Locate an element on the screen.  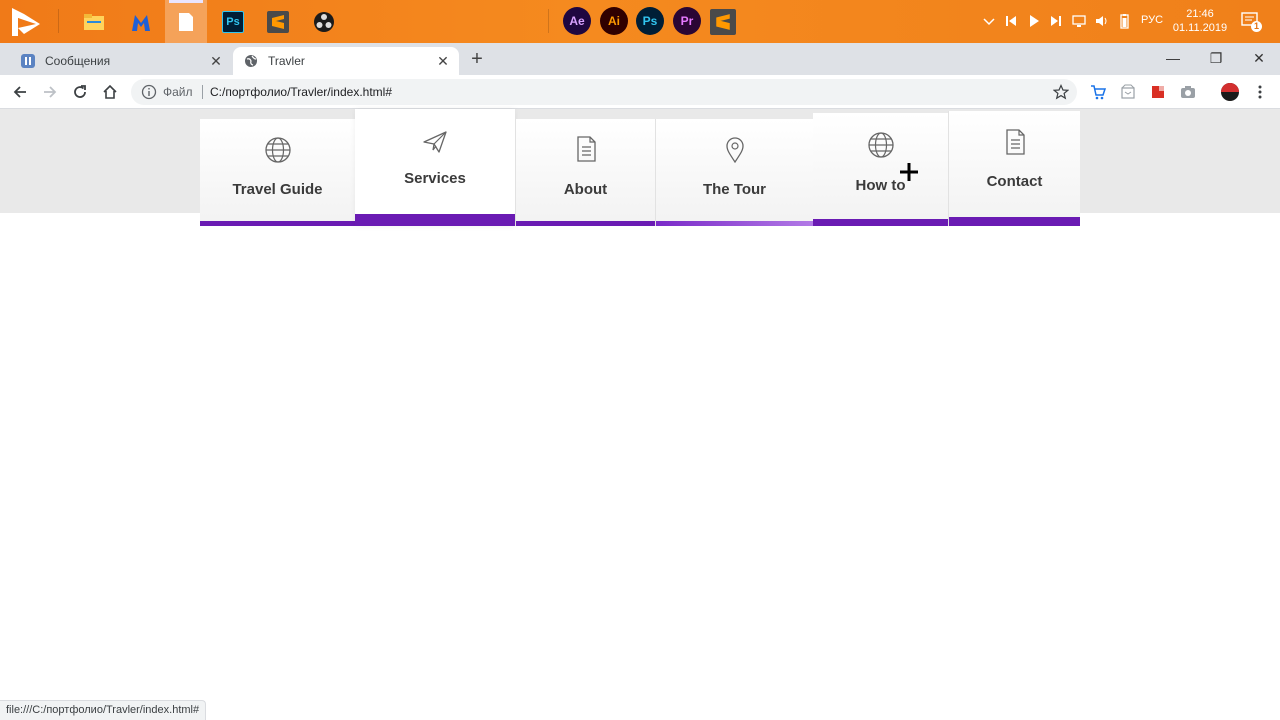
nav-item-label: About is located at coordinates (585, 189).